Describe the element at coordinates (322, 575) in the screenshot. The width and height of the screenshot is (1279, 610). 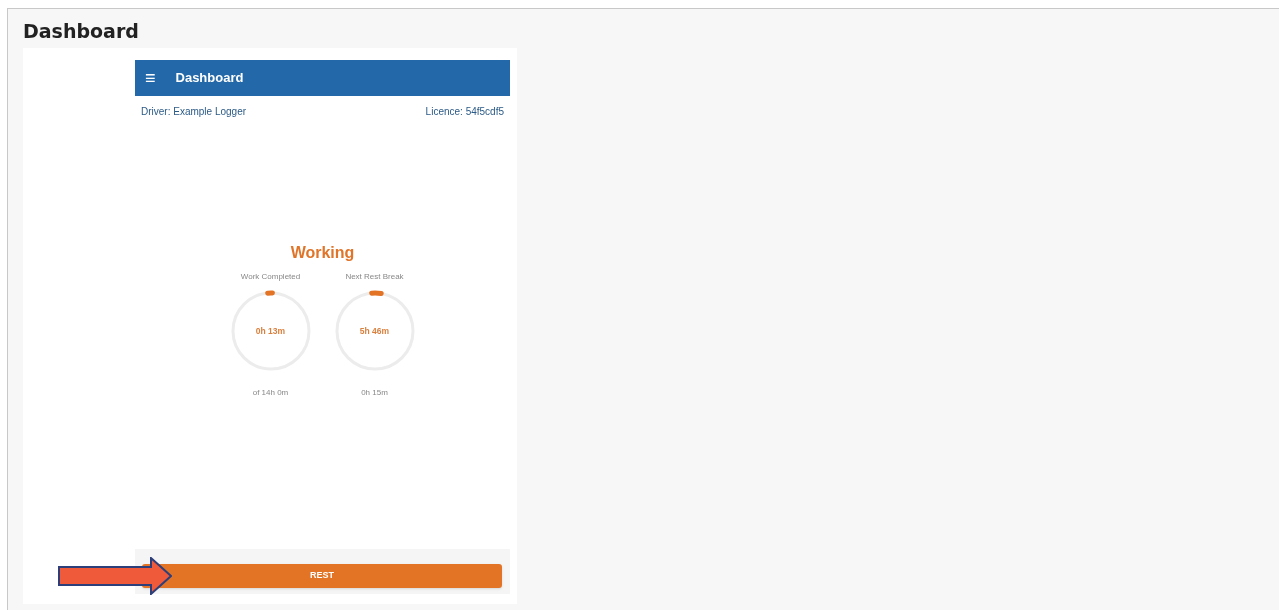
I see `rest-button: REST` at that location.